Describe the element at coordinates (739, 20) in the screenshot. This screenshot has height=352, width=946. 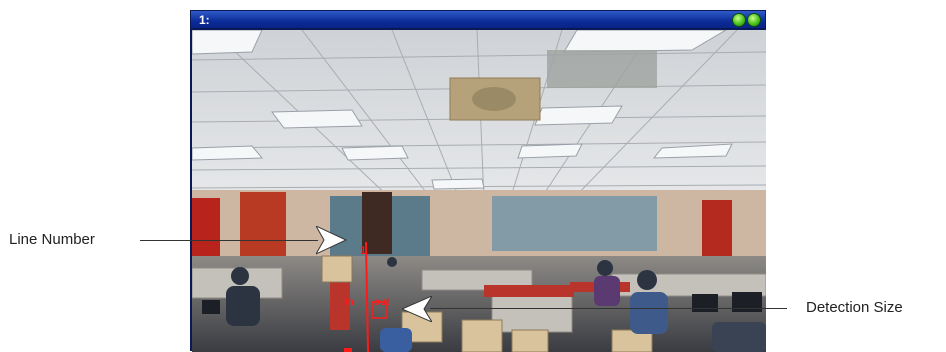
I see `minimize-icon` at that location.